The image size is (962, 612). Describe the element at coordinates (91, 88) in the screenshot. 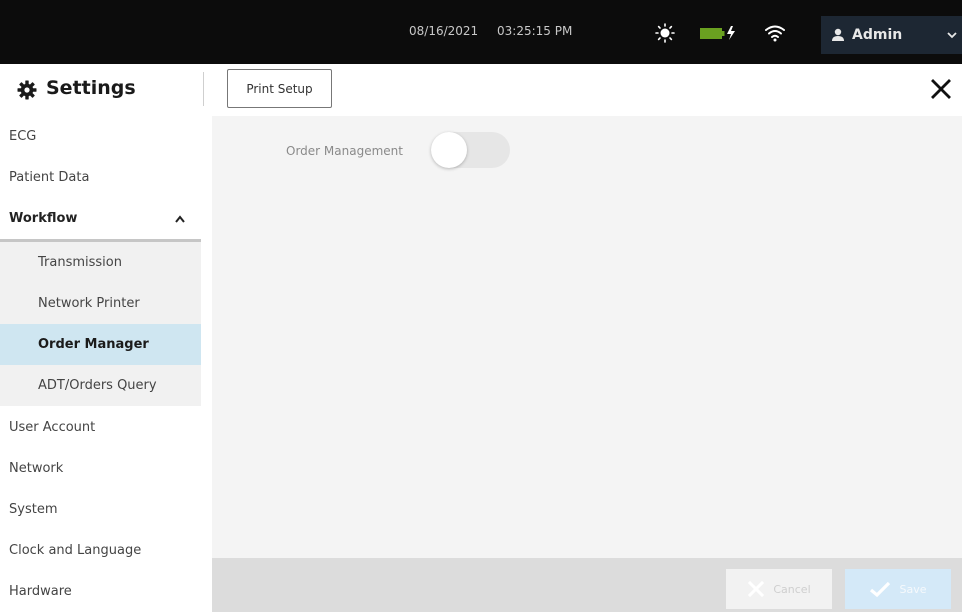

I see `page-title: Settings` at that location.